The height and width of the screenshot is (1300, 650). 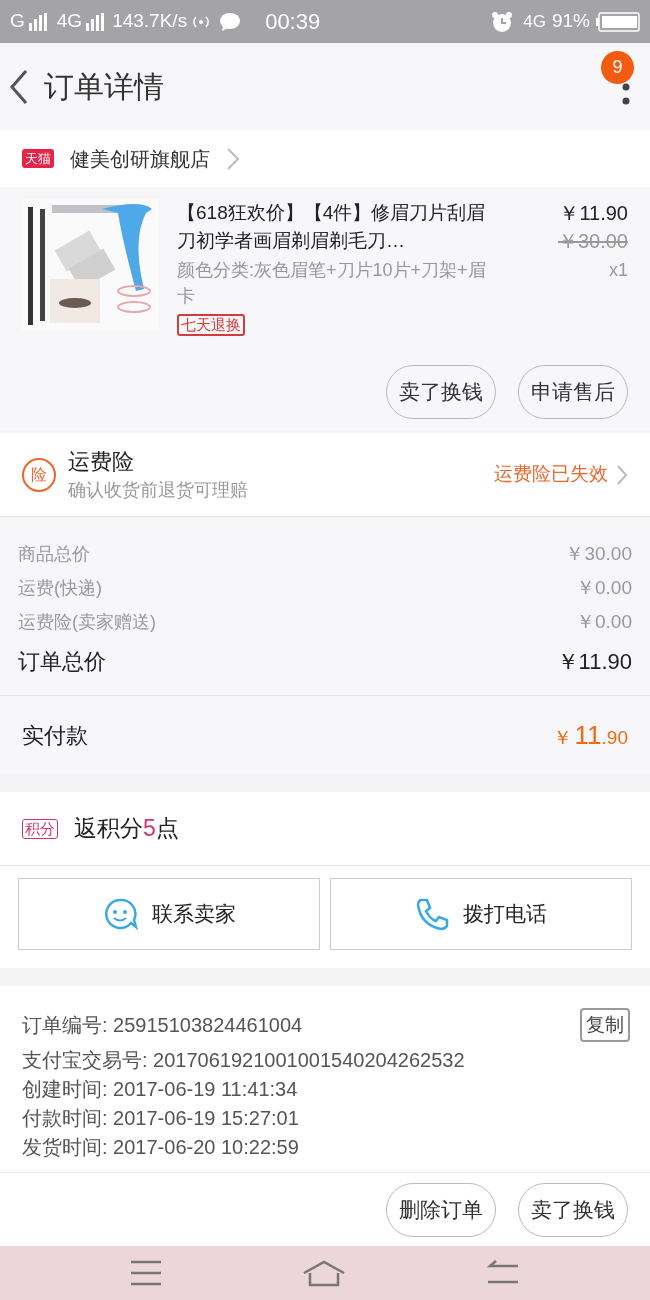 I want to click on insurance-row: 险 运费险 确认收货前退货可理赔 运费险已失效, so click(x=325, y=475).